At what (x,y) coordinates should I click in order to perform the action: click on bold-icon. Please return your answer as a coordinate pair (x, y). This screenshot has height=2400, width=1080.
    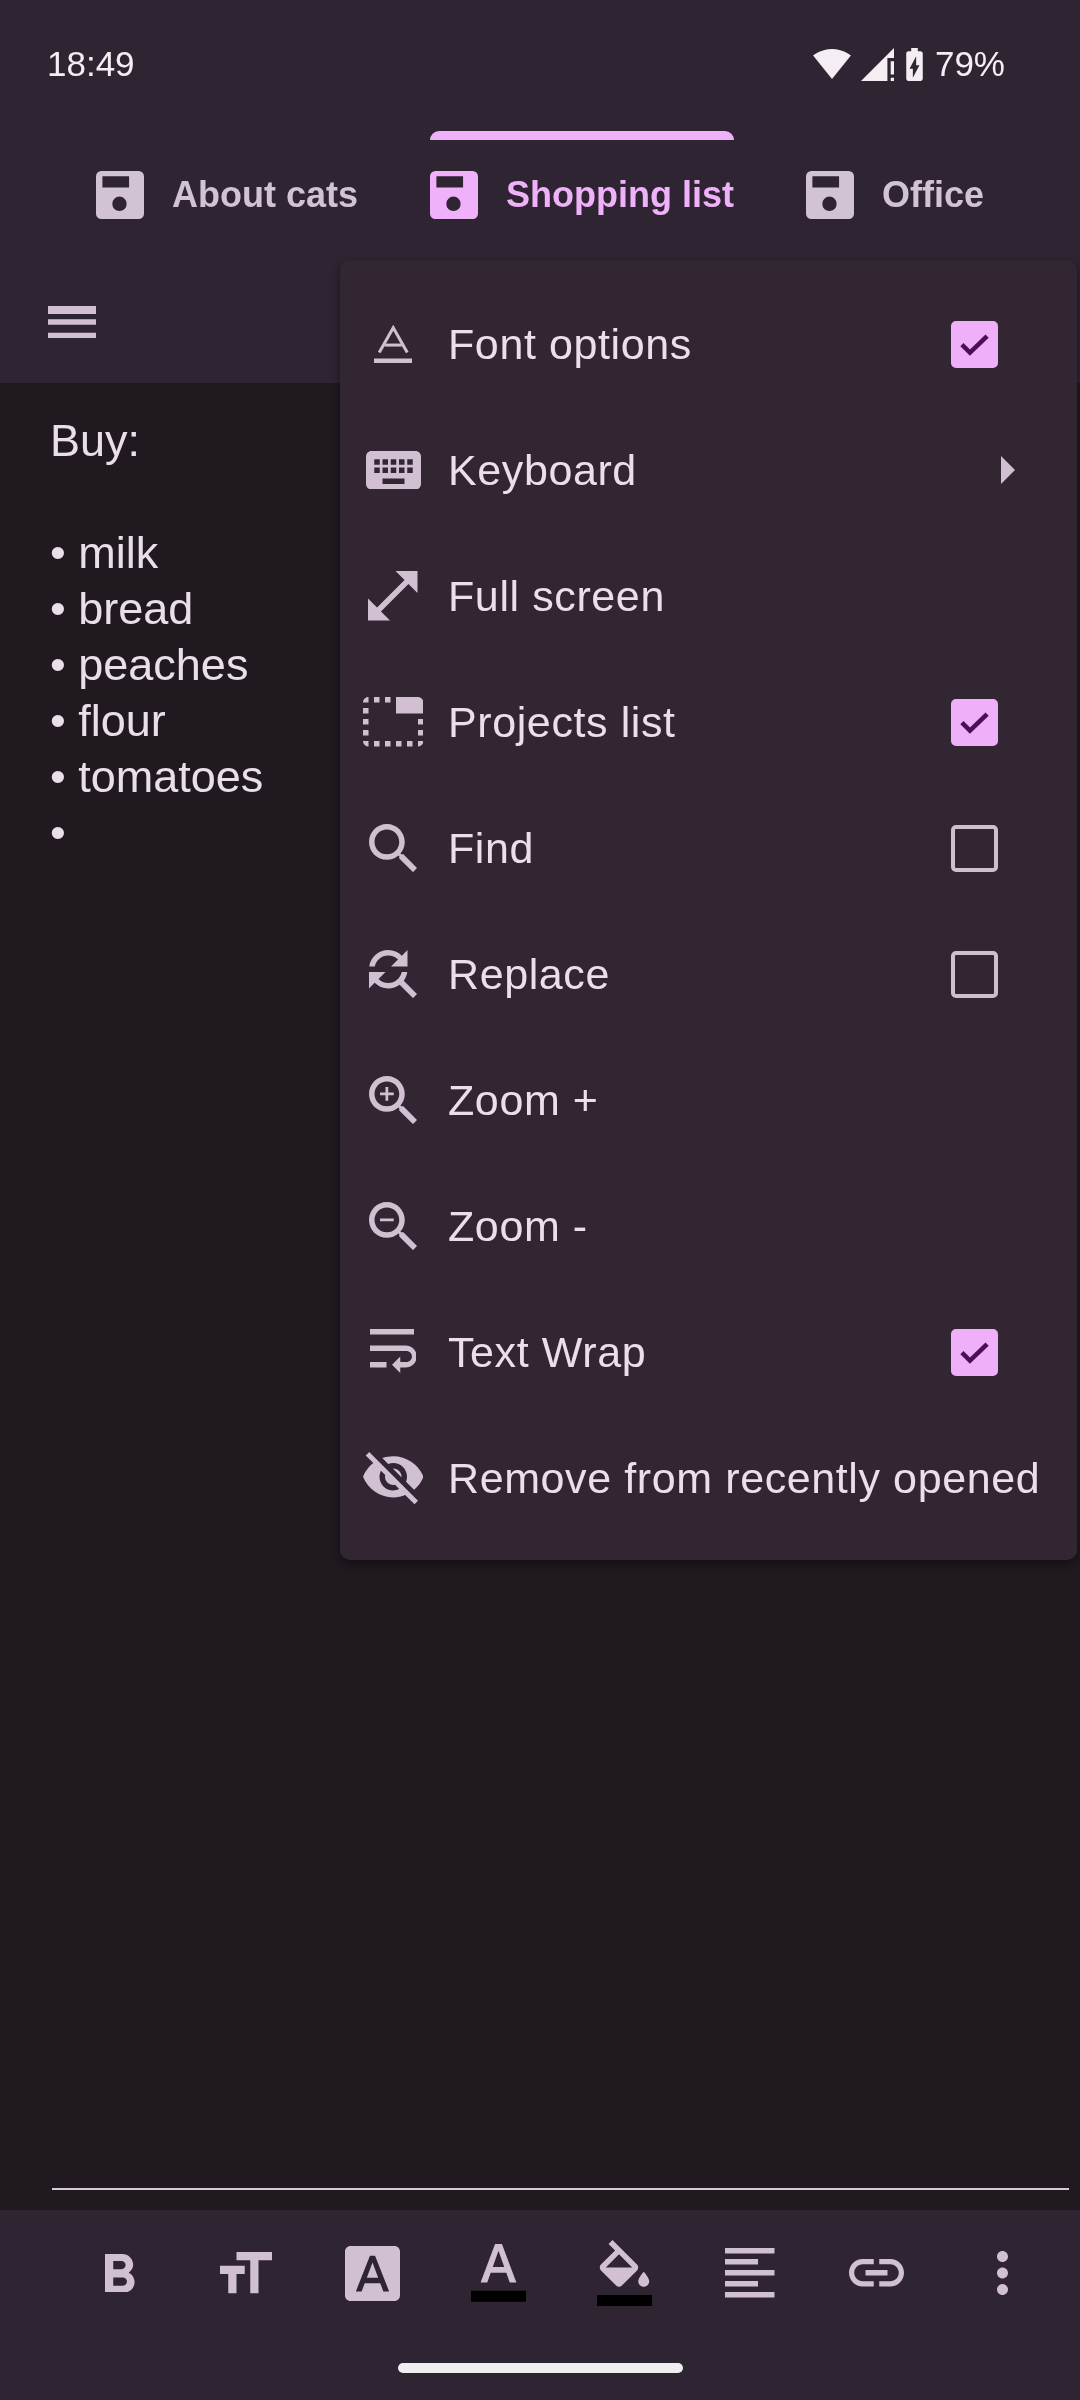
    Looking at the image, I should click on (120, 2273).